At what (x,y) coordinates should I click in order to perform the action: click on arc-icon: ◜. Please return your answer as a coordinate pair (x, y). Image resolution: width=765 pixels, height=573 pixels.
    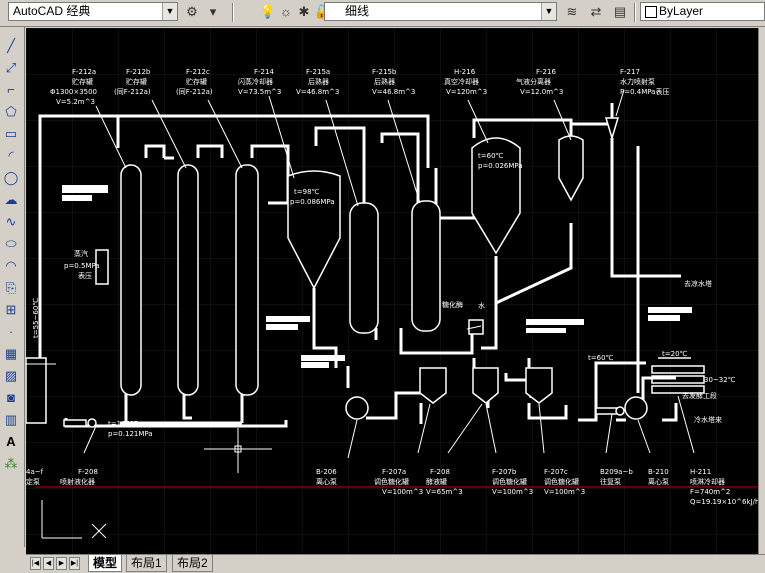
    Looking at the image, I should click on (11, 156).